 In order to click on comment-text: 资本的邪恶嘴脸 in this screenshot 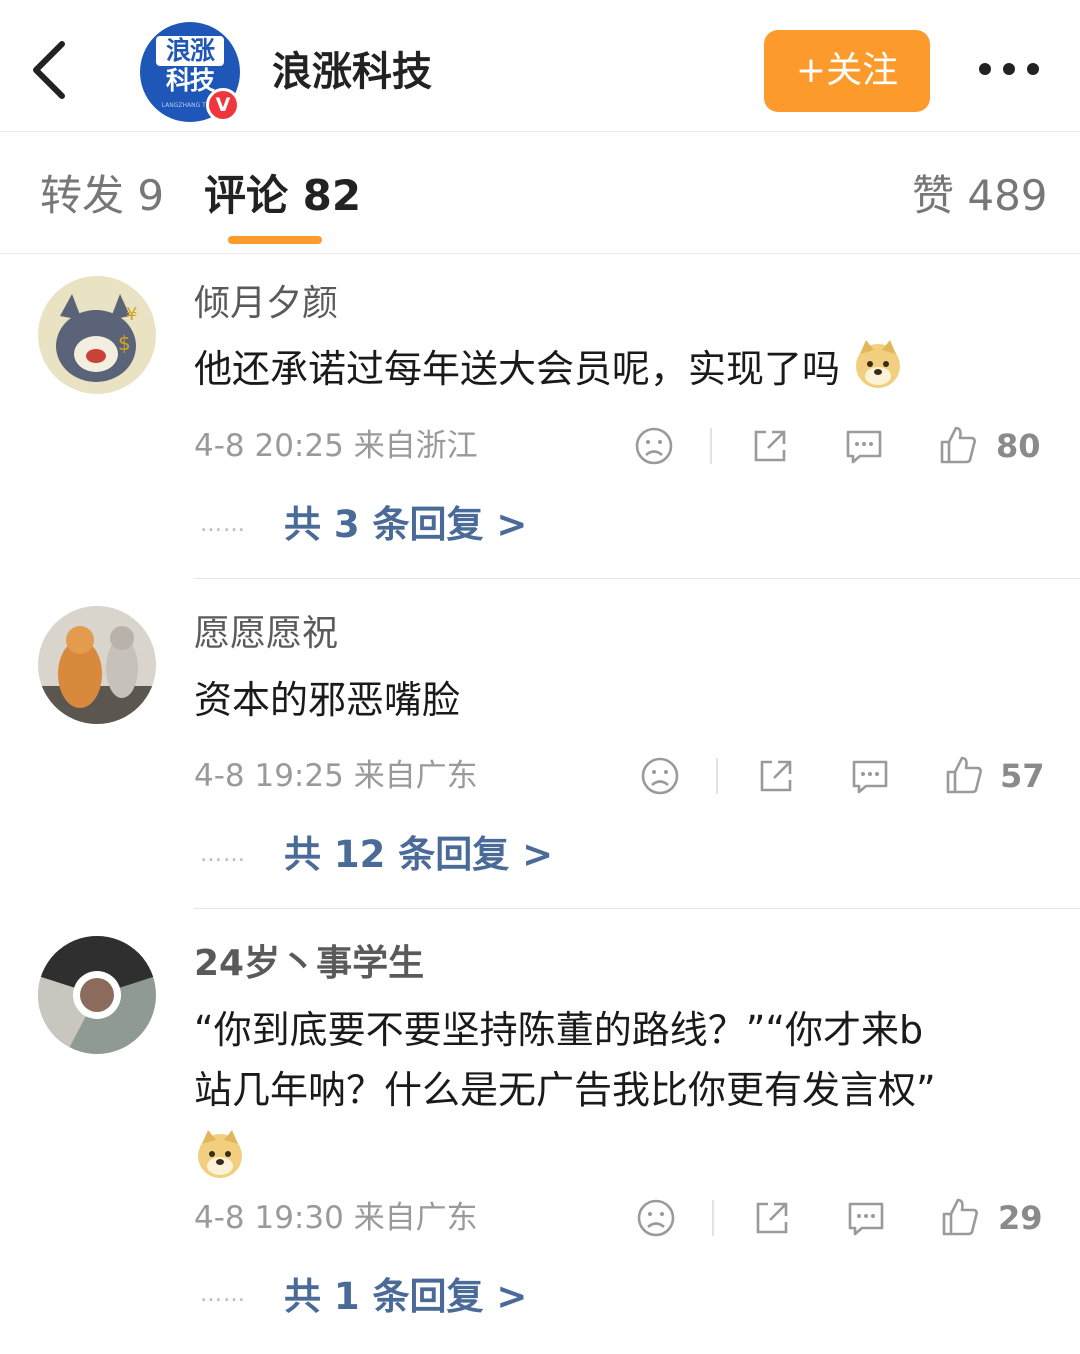, I will do `click(327, 700)`.